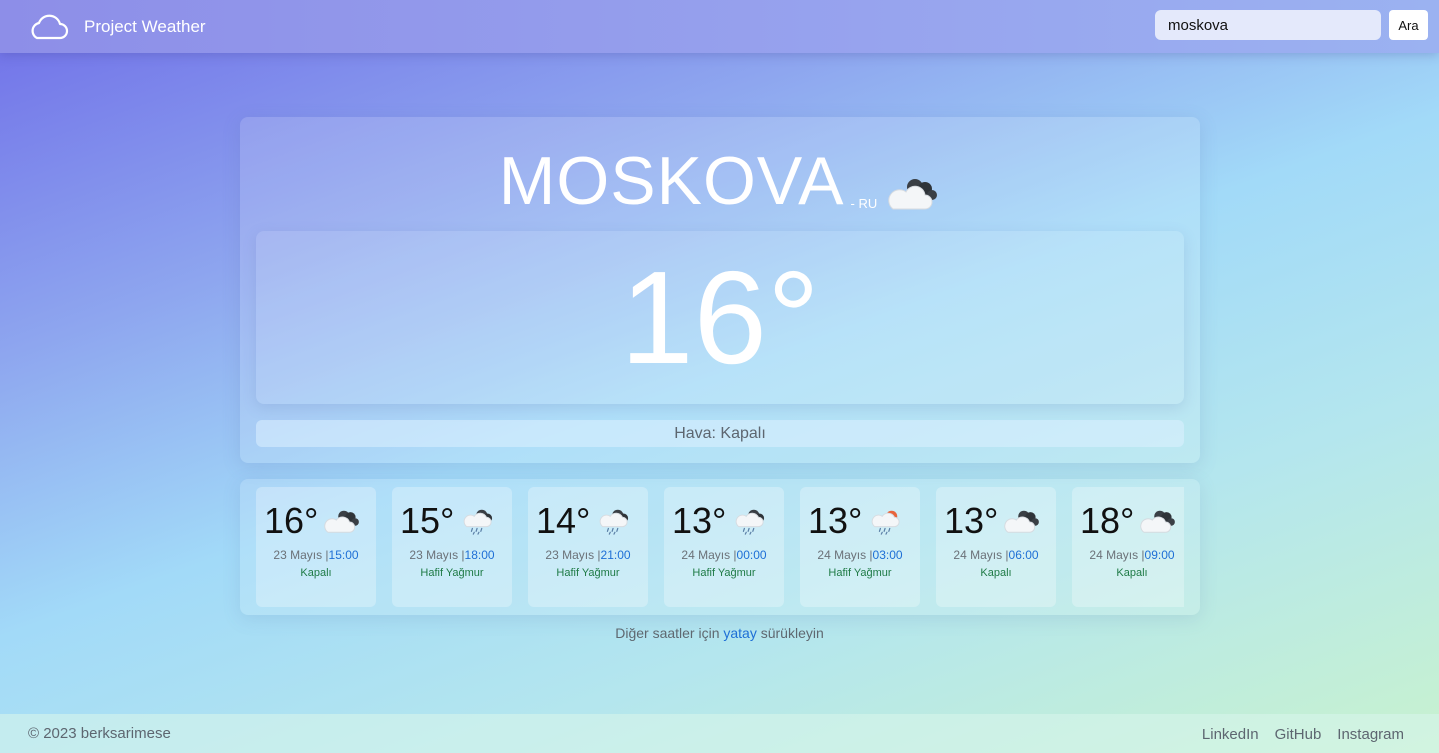  I want to click on forecast-time: 09:00, so click(1159, 555).